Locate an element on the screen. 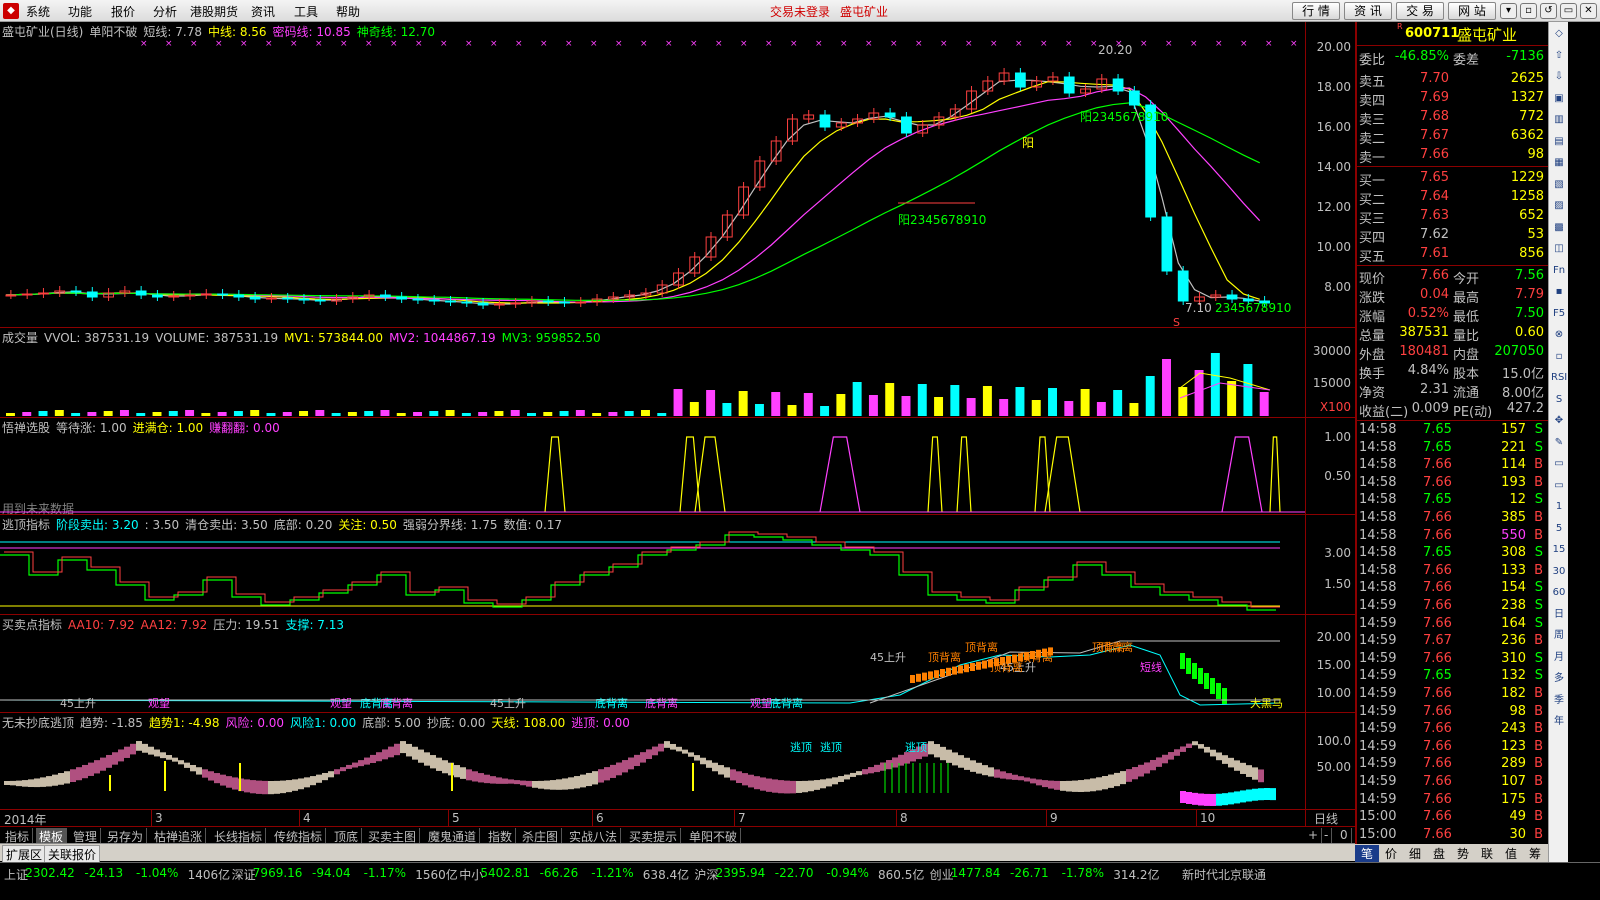 The image size is (1600, 900). tool-icon: 月 is located at coordinates (1559, 658).